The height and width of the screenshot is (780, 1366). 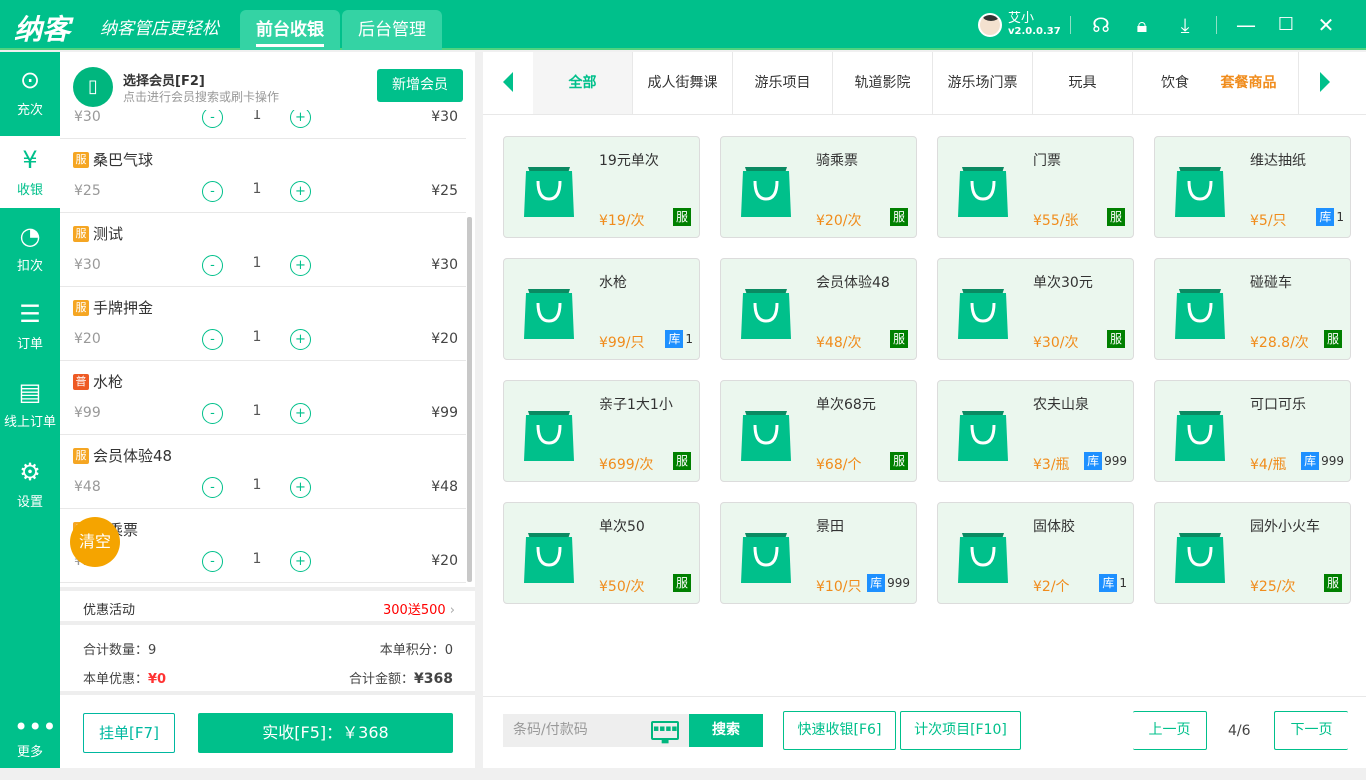 I want to click on sidebar-item-label: 扣次, so click(x=29, y=266).